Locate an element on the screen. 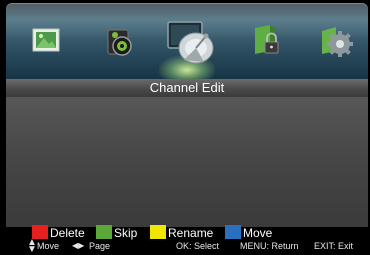  page-title: Channel Edit is located at coordinates (187, 88).